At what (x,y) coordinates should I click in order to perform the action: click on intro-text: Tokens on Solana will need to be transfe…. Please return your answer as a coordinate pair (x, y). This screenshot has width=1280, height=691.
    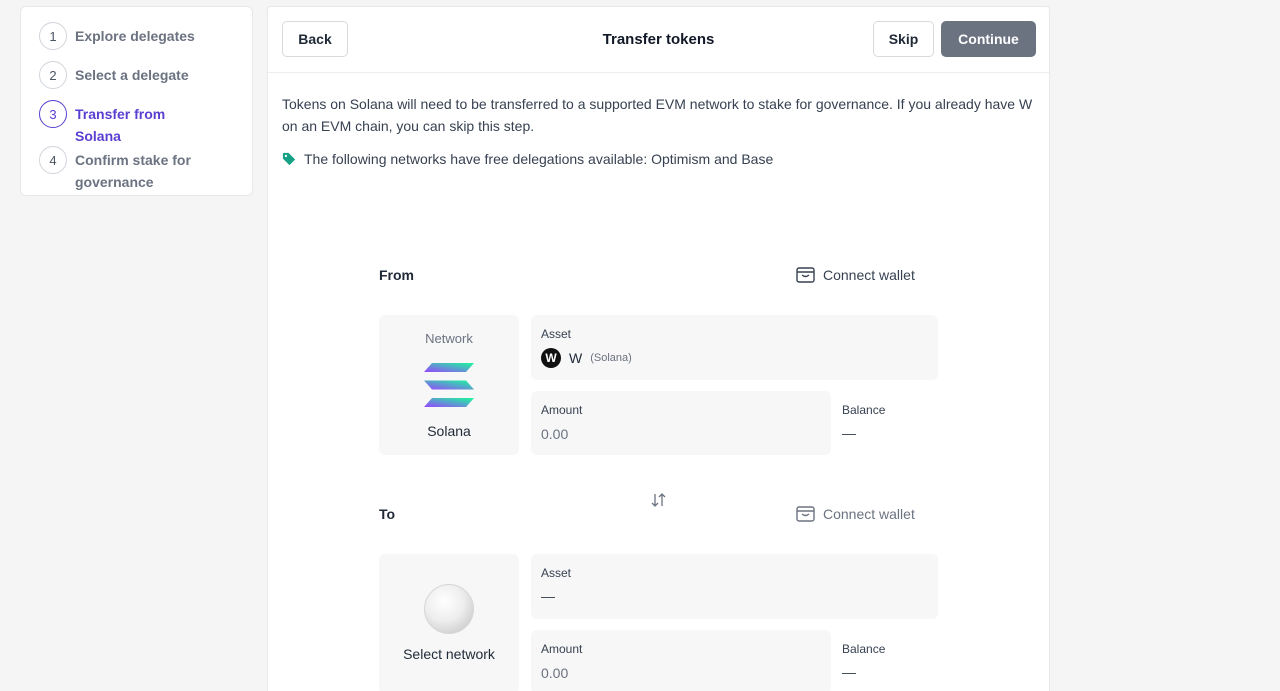
    Looking at the image, I should click on (657, 115).